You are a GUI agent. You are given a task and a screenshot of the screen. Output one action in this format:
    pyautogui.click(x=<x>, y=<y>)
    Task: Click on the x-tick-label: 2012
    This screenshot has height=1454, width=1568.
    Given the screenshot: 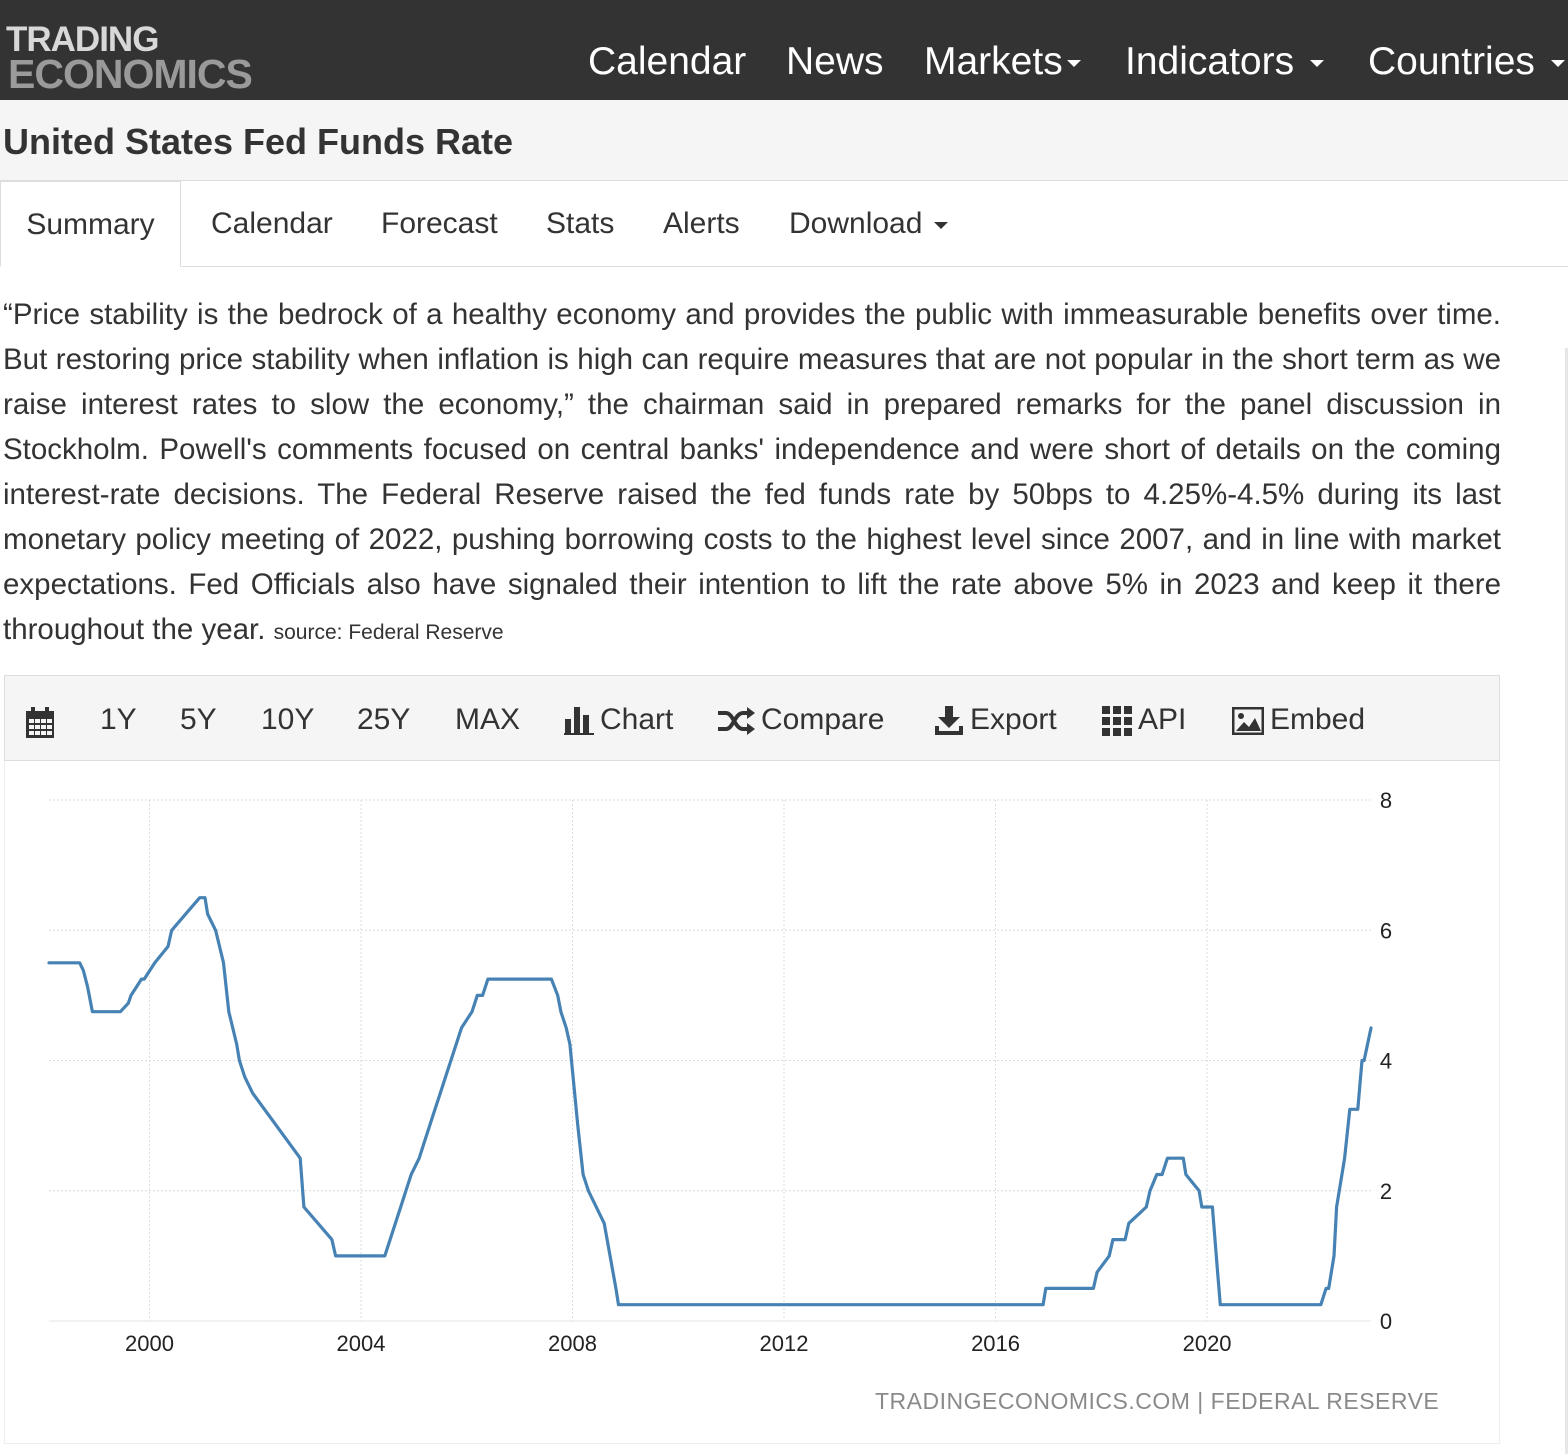 What is the action you would take?
    pyautogui.click(x=784, y=1343)
    